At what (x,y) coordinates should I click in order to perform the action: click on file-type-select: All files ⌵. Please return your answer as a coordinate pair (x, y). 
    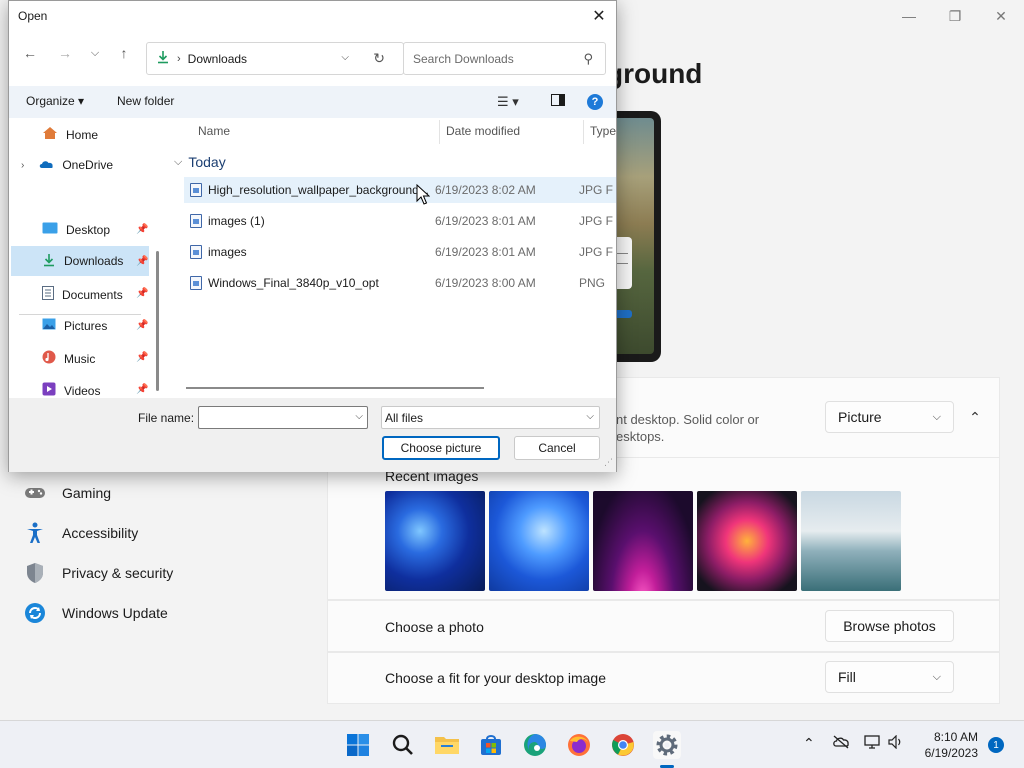
    Looking at the image, I should click on (490, 417).